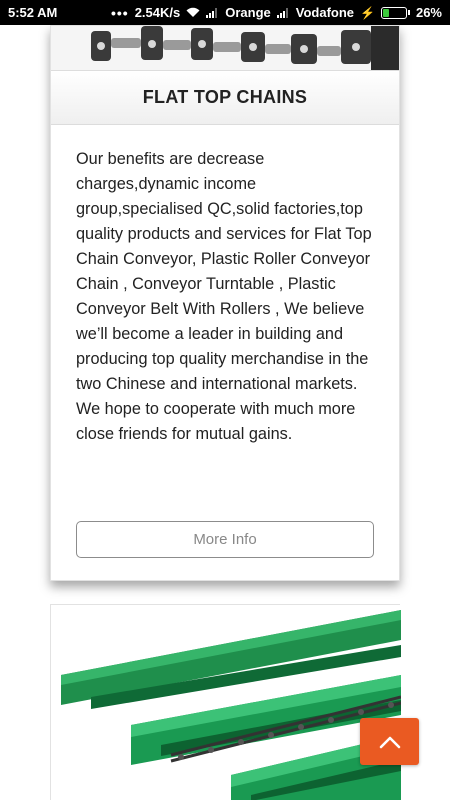  What do you see at coordinates (212, 12) in the screenshot?
I see `signal-icon` at bounding box center [212, 12].